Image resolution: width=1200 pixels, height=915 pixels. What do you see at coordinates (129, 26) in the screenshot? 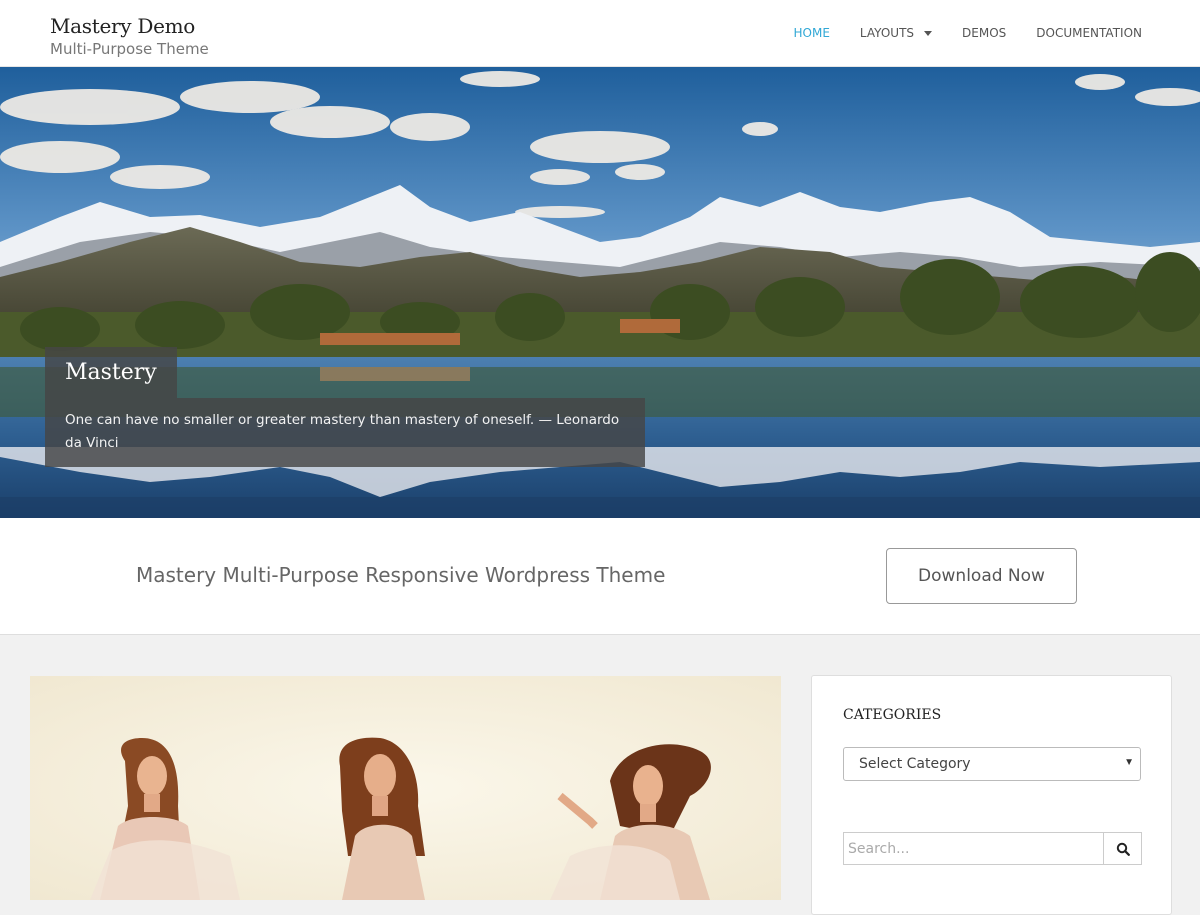
I see `site-title: Mastery Demo` at bounding box center [129, 26].